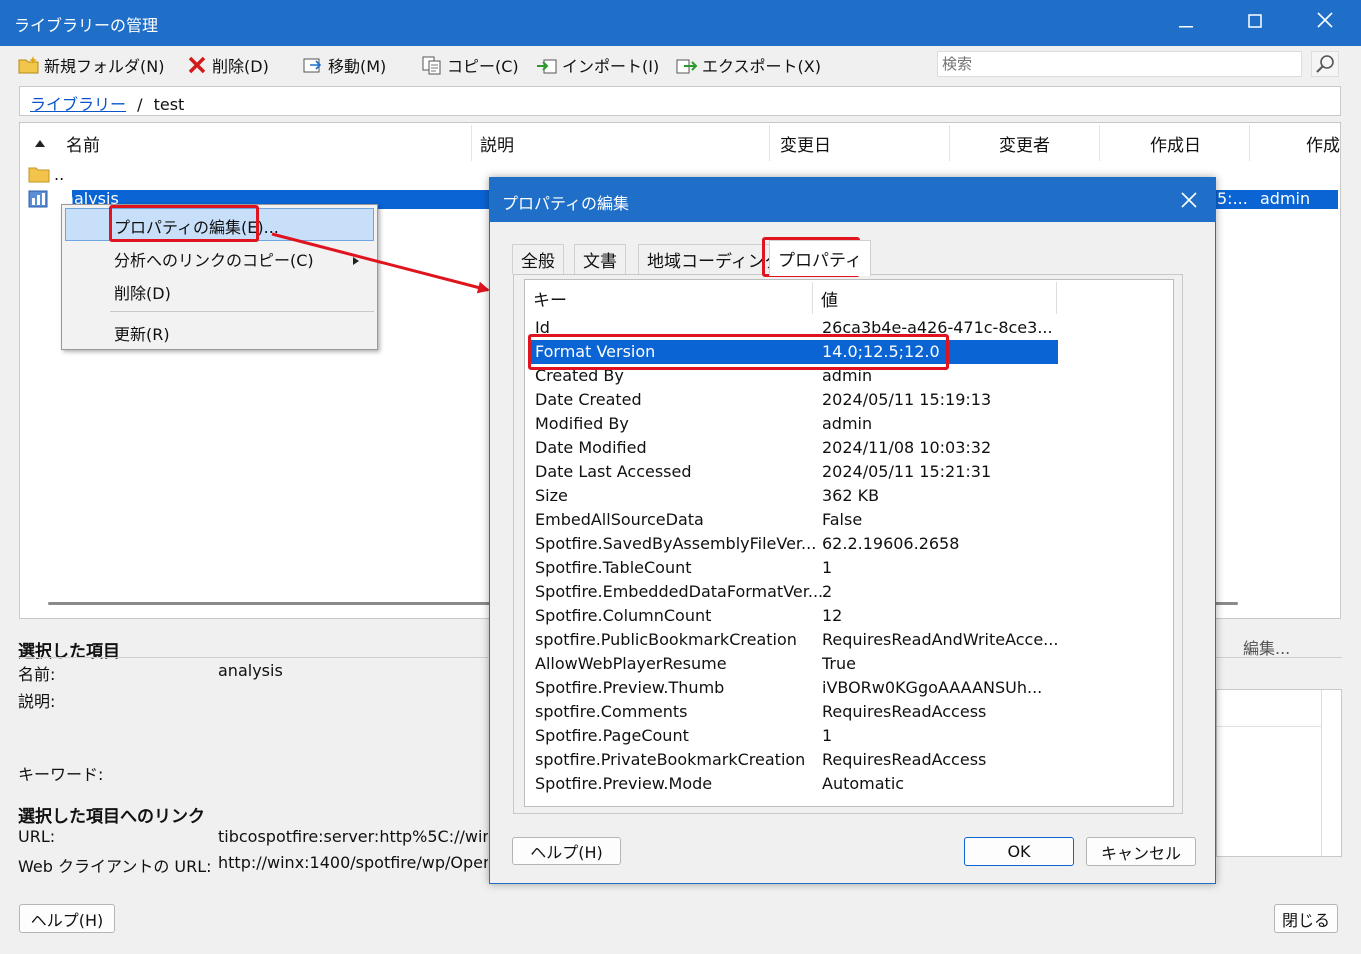 The width and height of the screenshot is (1361, 954). Describe the element at coordinates (115, 866) in the screenshot. I see `web-client-url-label: Web クライアントの URL:` at that location.